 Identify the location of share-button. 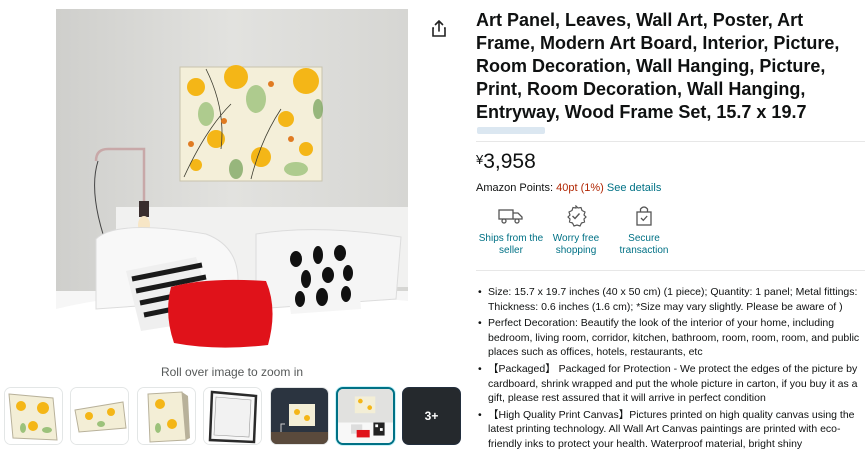
(439, 29).